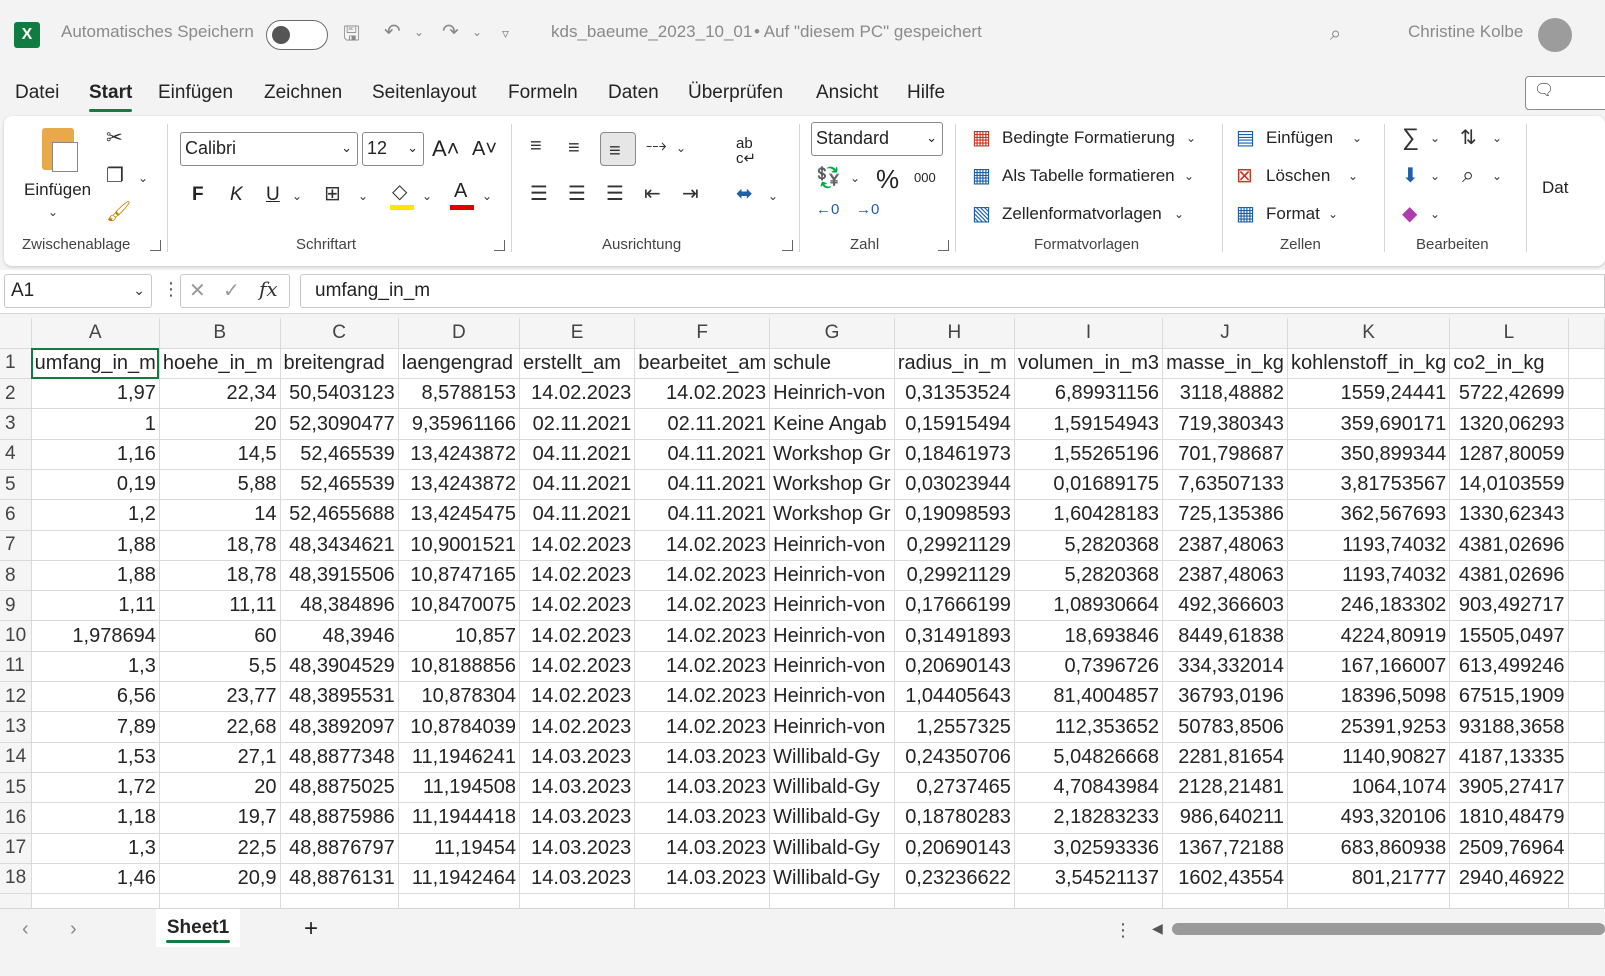 The image size is (1605, 976). Describe the element at coordinates (954, 697) in the screenshot. I see `cell: 1,04405643` at that location.